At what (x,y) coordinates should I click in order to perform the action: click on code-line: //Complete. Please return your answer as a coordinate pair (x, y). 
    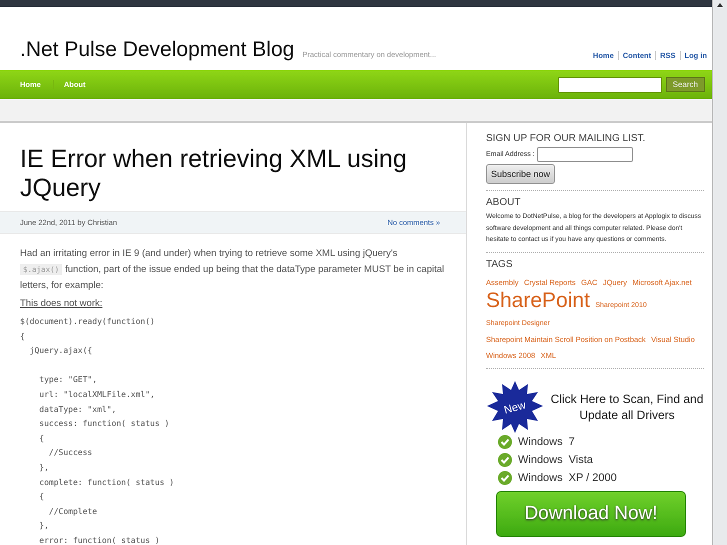
    Looking at the image, I should click on (73, 512).